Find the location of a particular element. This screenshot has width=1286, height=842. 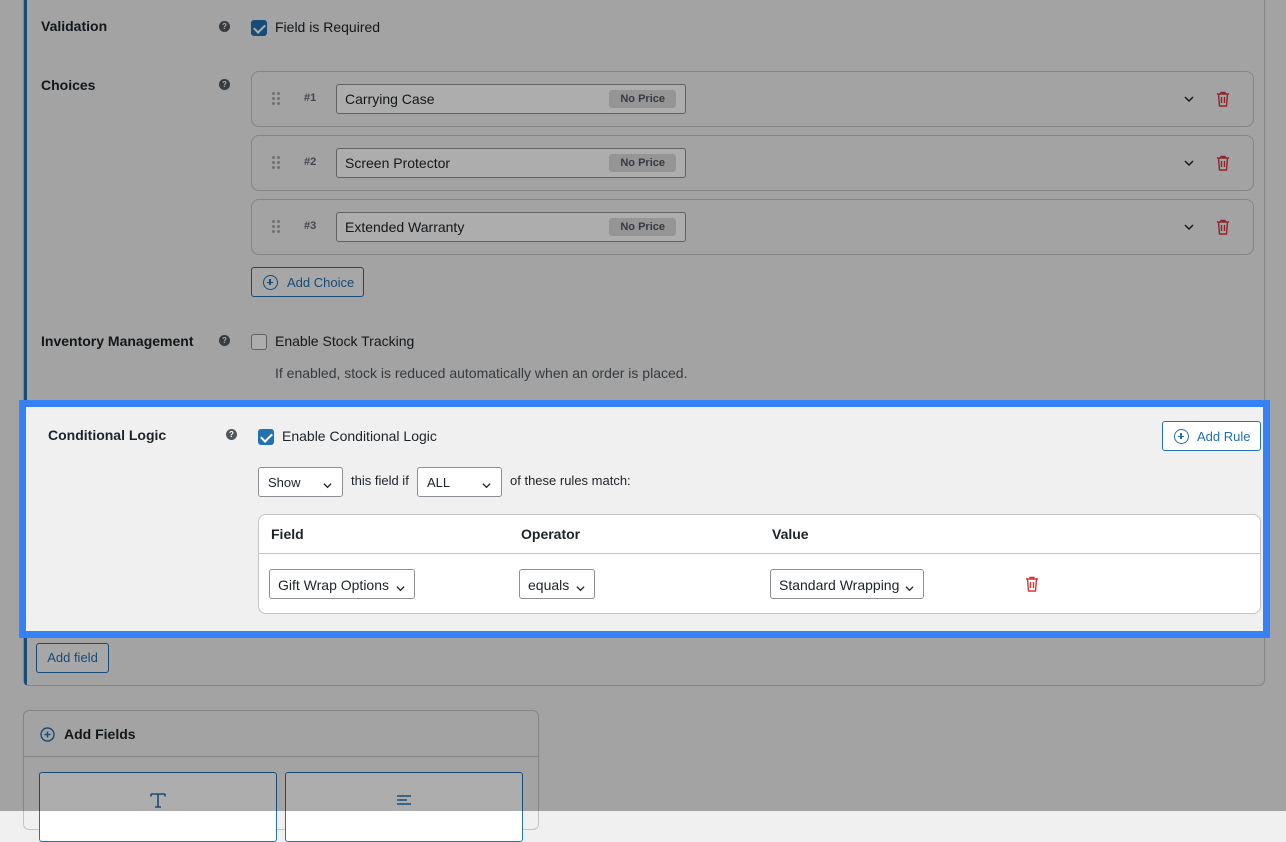

add-rule-button: Add Rule is located at coordinates (1211, 436).